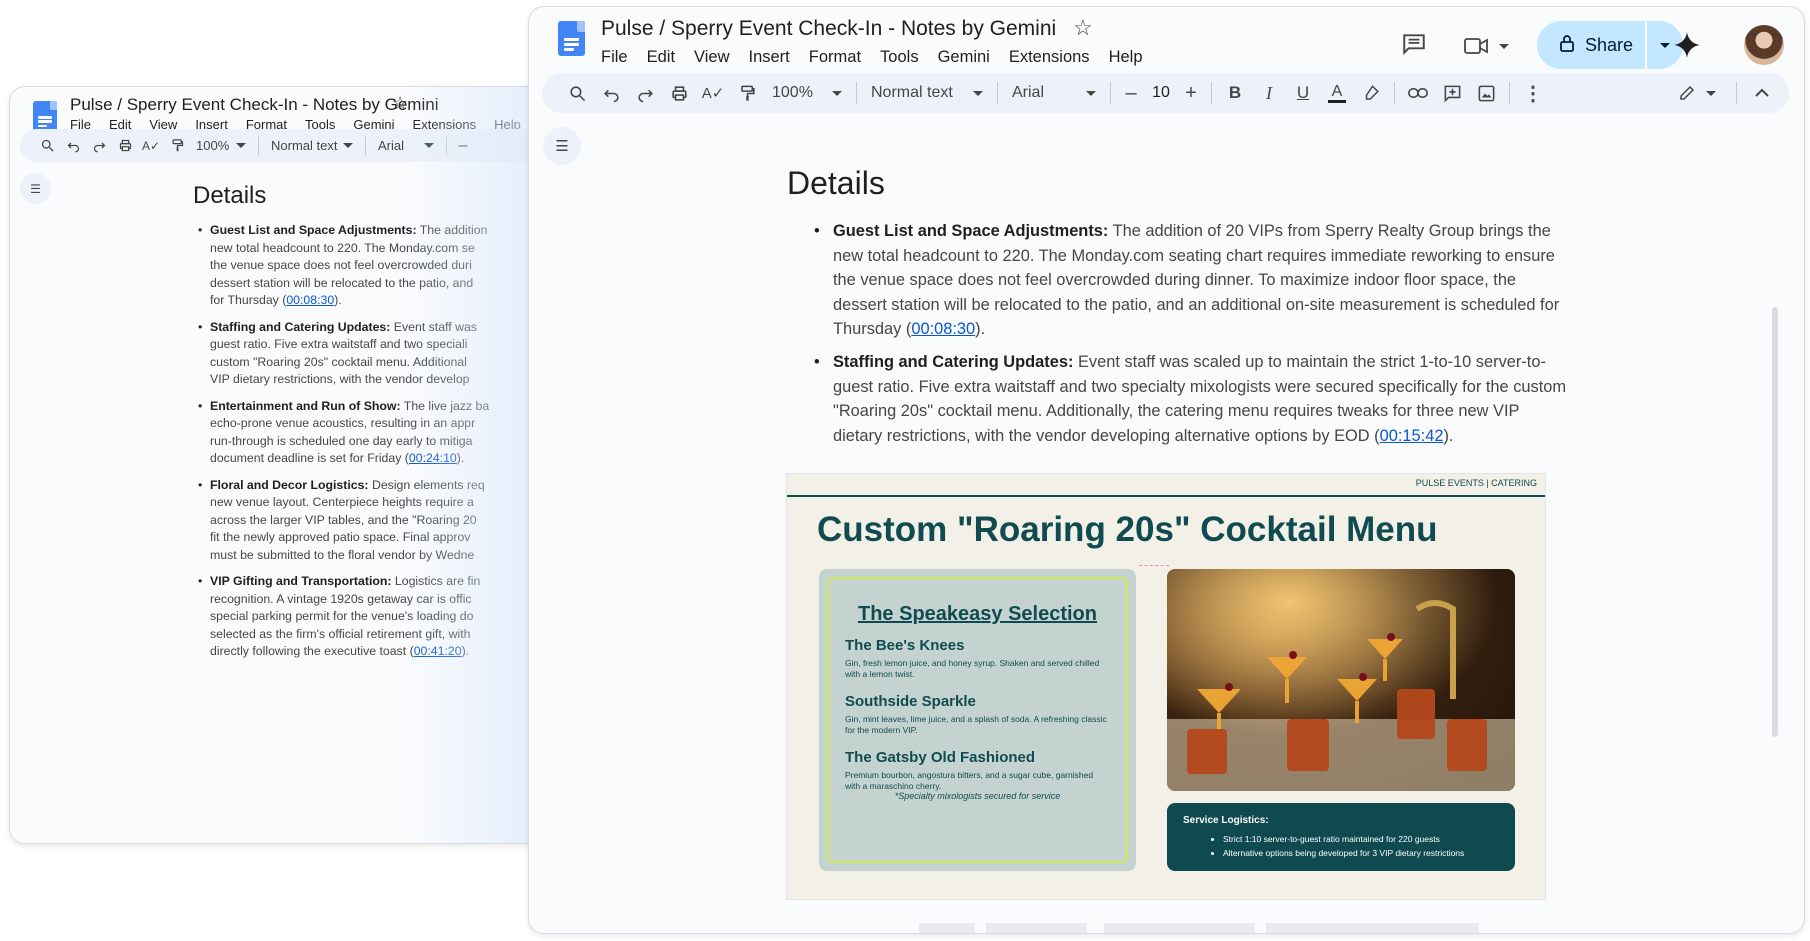 This screenshot has width=1810, height=941. What do you see at coordinates (614, 57) in the screenshot?
I see `menu-file: File` at bounding box center [614, 57].